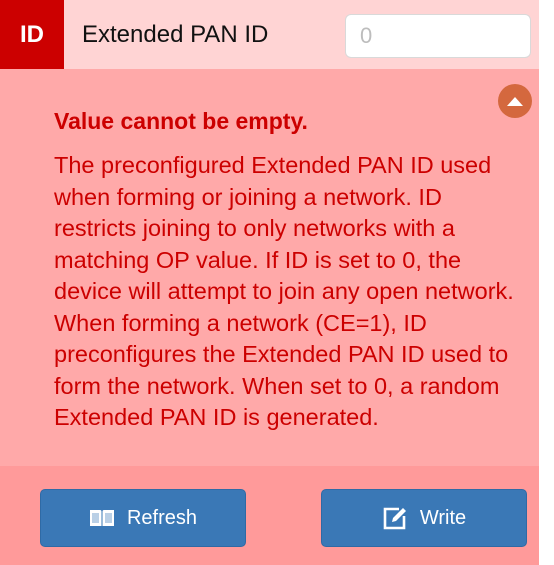  I want to click on parameter-value-input, so click(438, 36).